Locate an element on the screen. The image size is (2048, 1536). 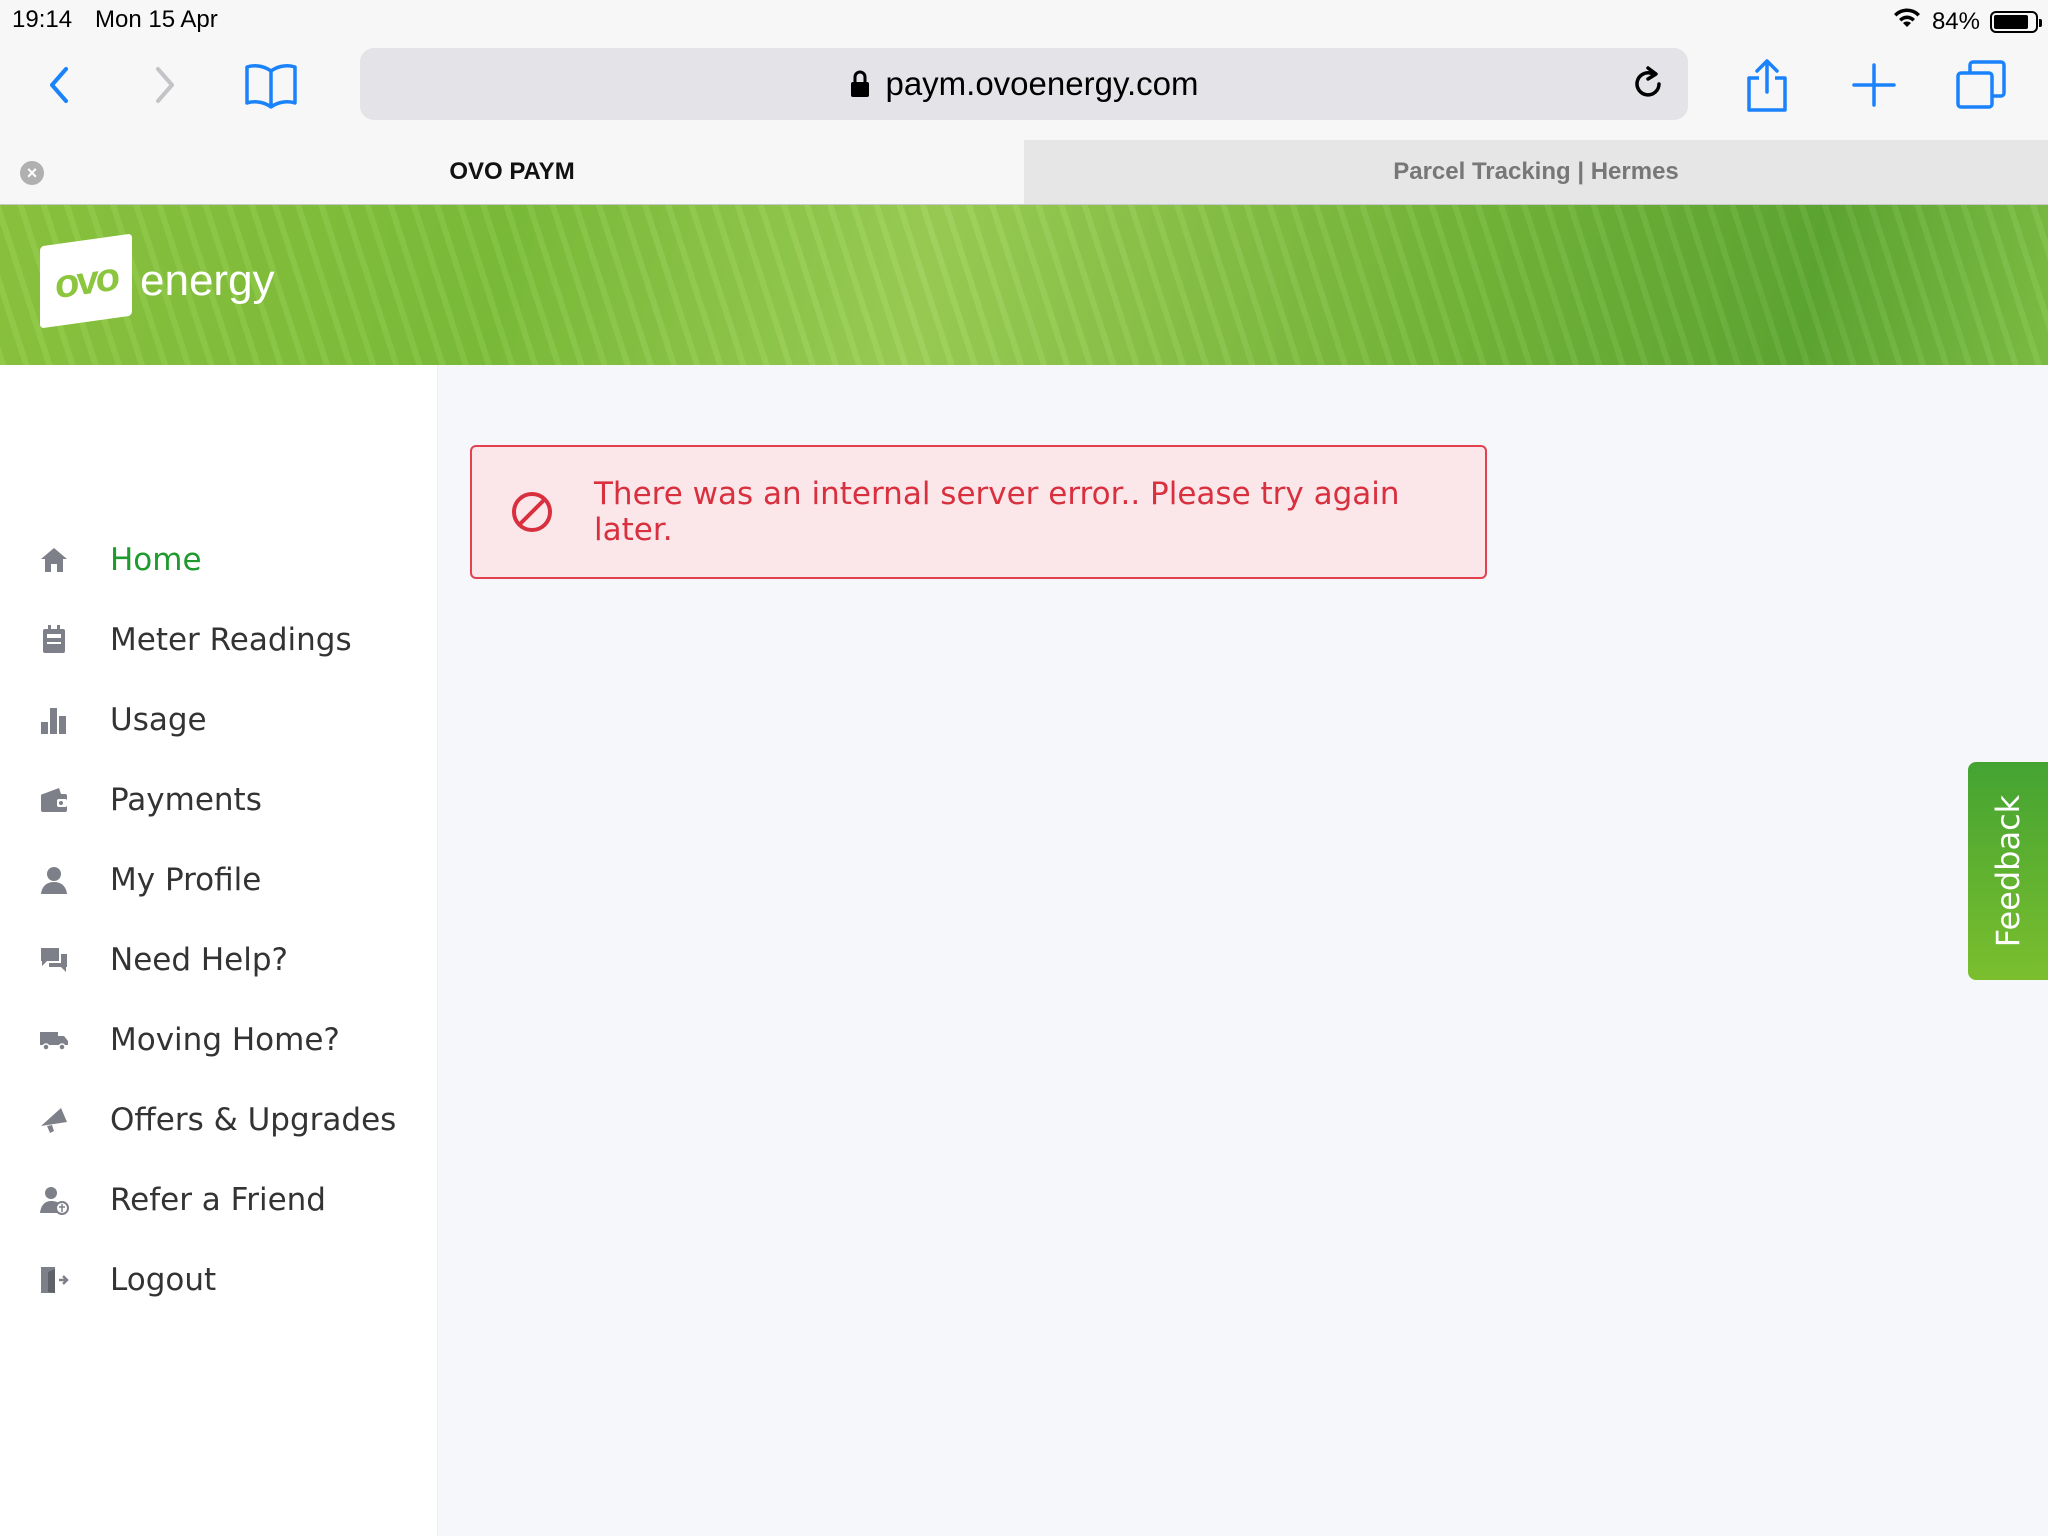
sidebar-item-logout: Logout is located at coordinates (219, 1280).